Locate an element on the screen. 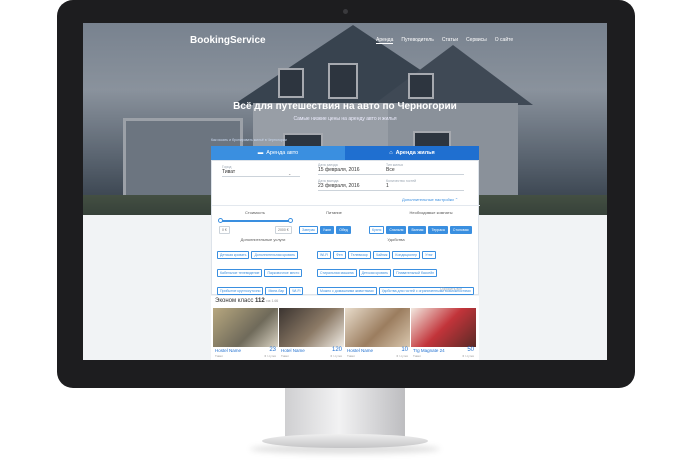 The height and width of the screenshot is (472, 690). site-logo: BookingService is located at coordinates (228, 40).